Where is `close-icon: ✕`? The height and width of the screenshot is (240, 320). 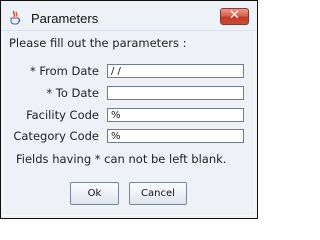
close-icon: ✕ is located at coordinates (234, 15).